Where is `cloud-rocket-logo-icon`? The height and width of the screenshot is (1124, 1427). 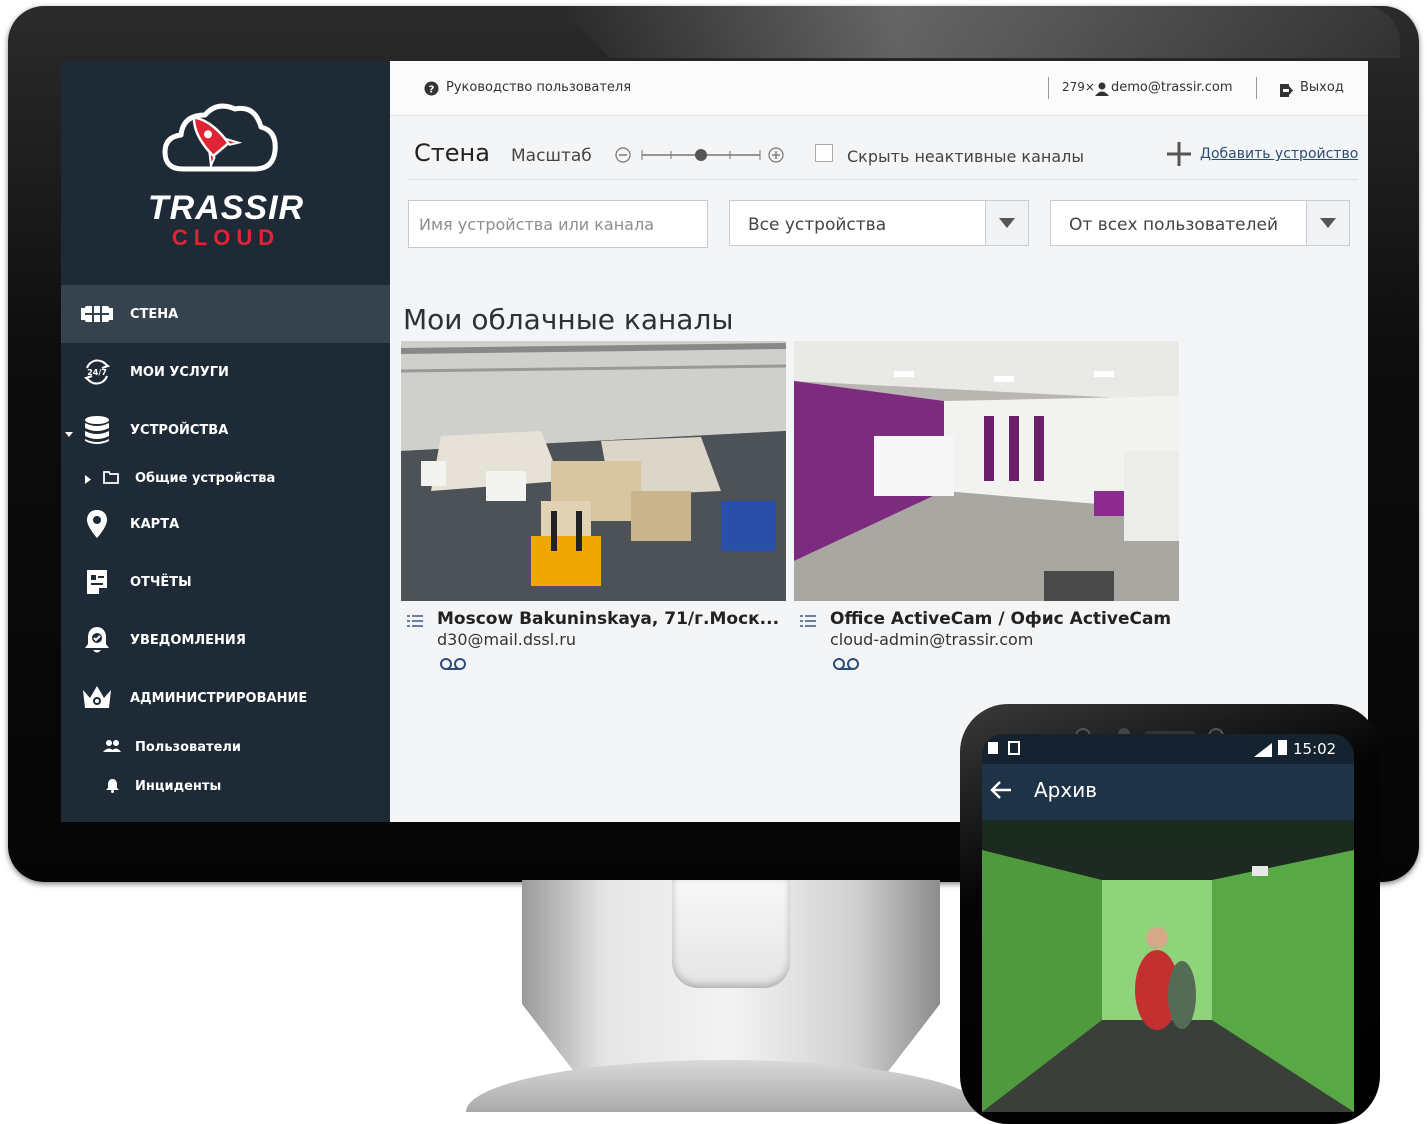 cloud-rocket-logo-icon is located at coordinates (220, 137).